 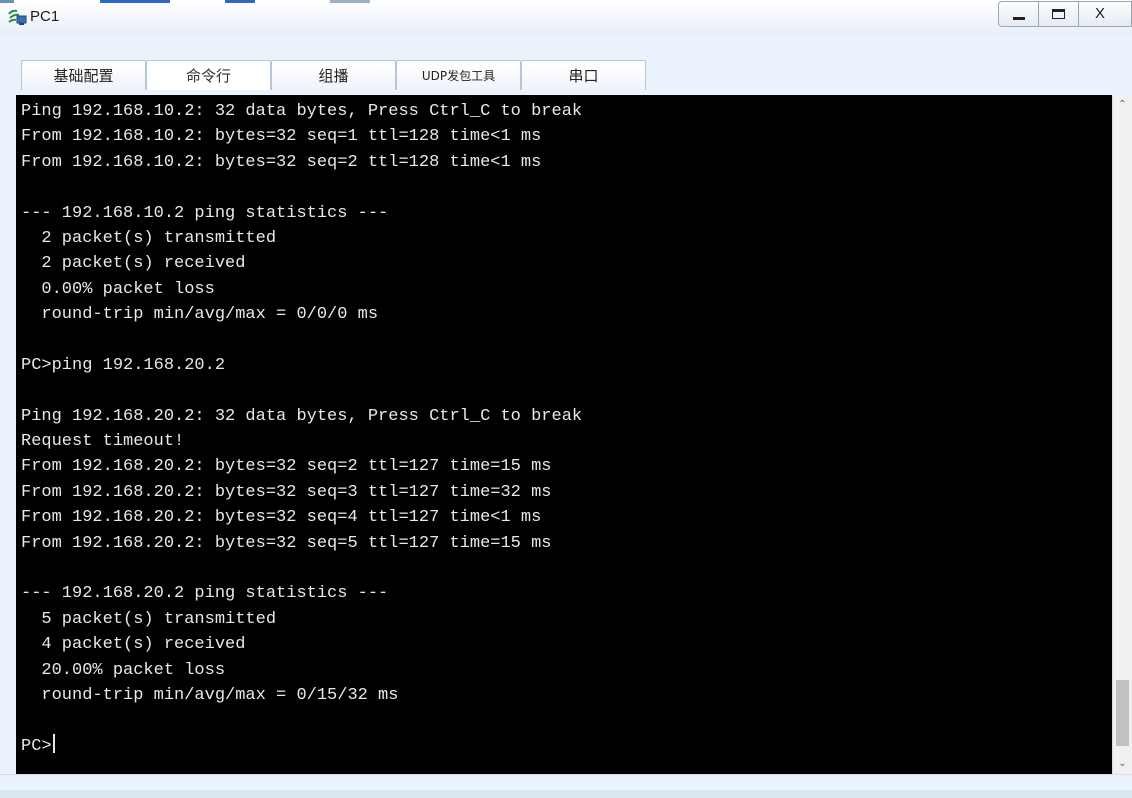 I want to click on close-button: X, so click(x=1105, y=14).